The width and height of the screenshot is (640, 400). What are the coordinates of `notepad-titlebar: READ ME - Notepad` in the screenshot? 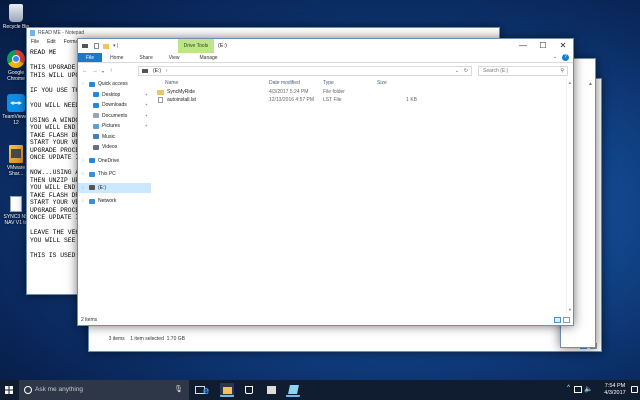 It's located at (263, 33).